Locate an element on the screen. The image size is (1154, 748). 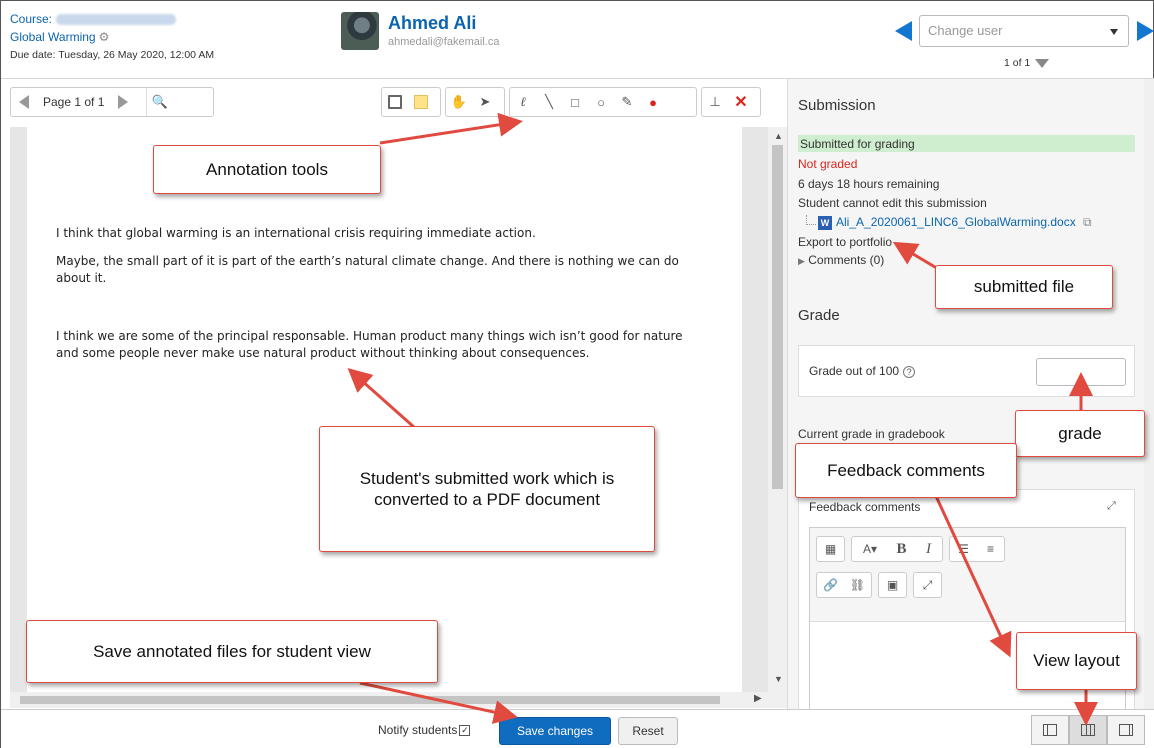
page-label: Page 1 of 1 is located at coordinates (74, 102).